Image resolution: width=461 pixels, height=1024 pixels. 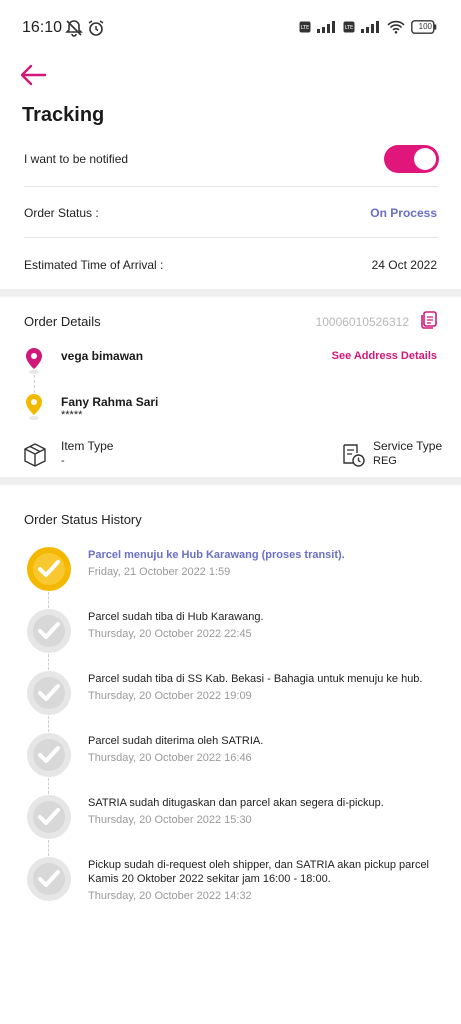 What do you see at coordinates (159, 572) in the screenshot?
I see `history-date: Friday, 21 October 2022 1:59` at bounding box center [159, 572].